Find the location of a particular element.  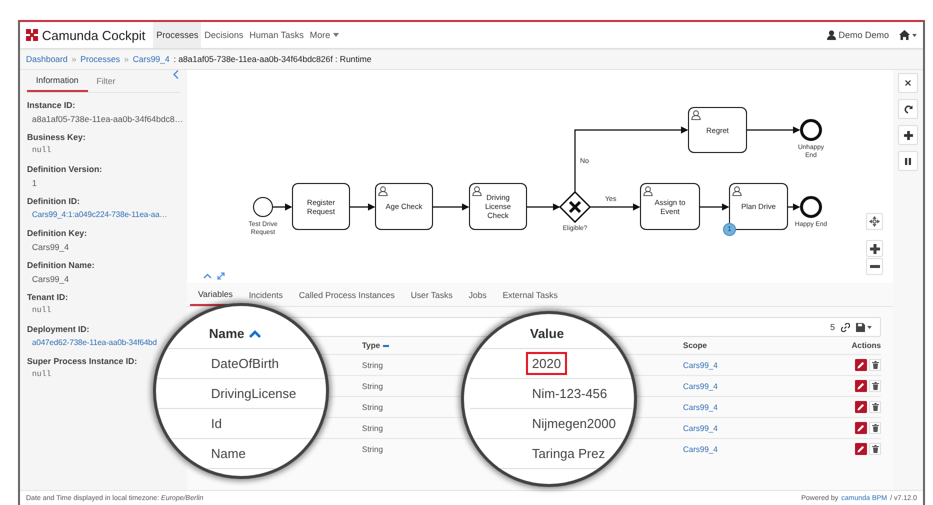

sidebar-tab: Filter is located at coordinates (106, 81).